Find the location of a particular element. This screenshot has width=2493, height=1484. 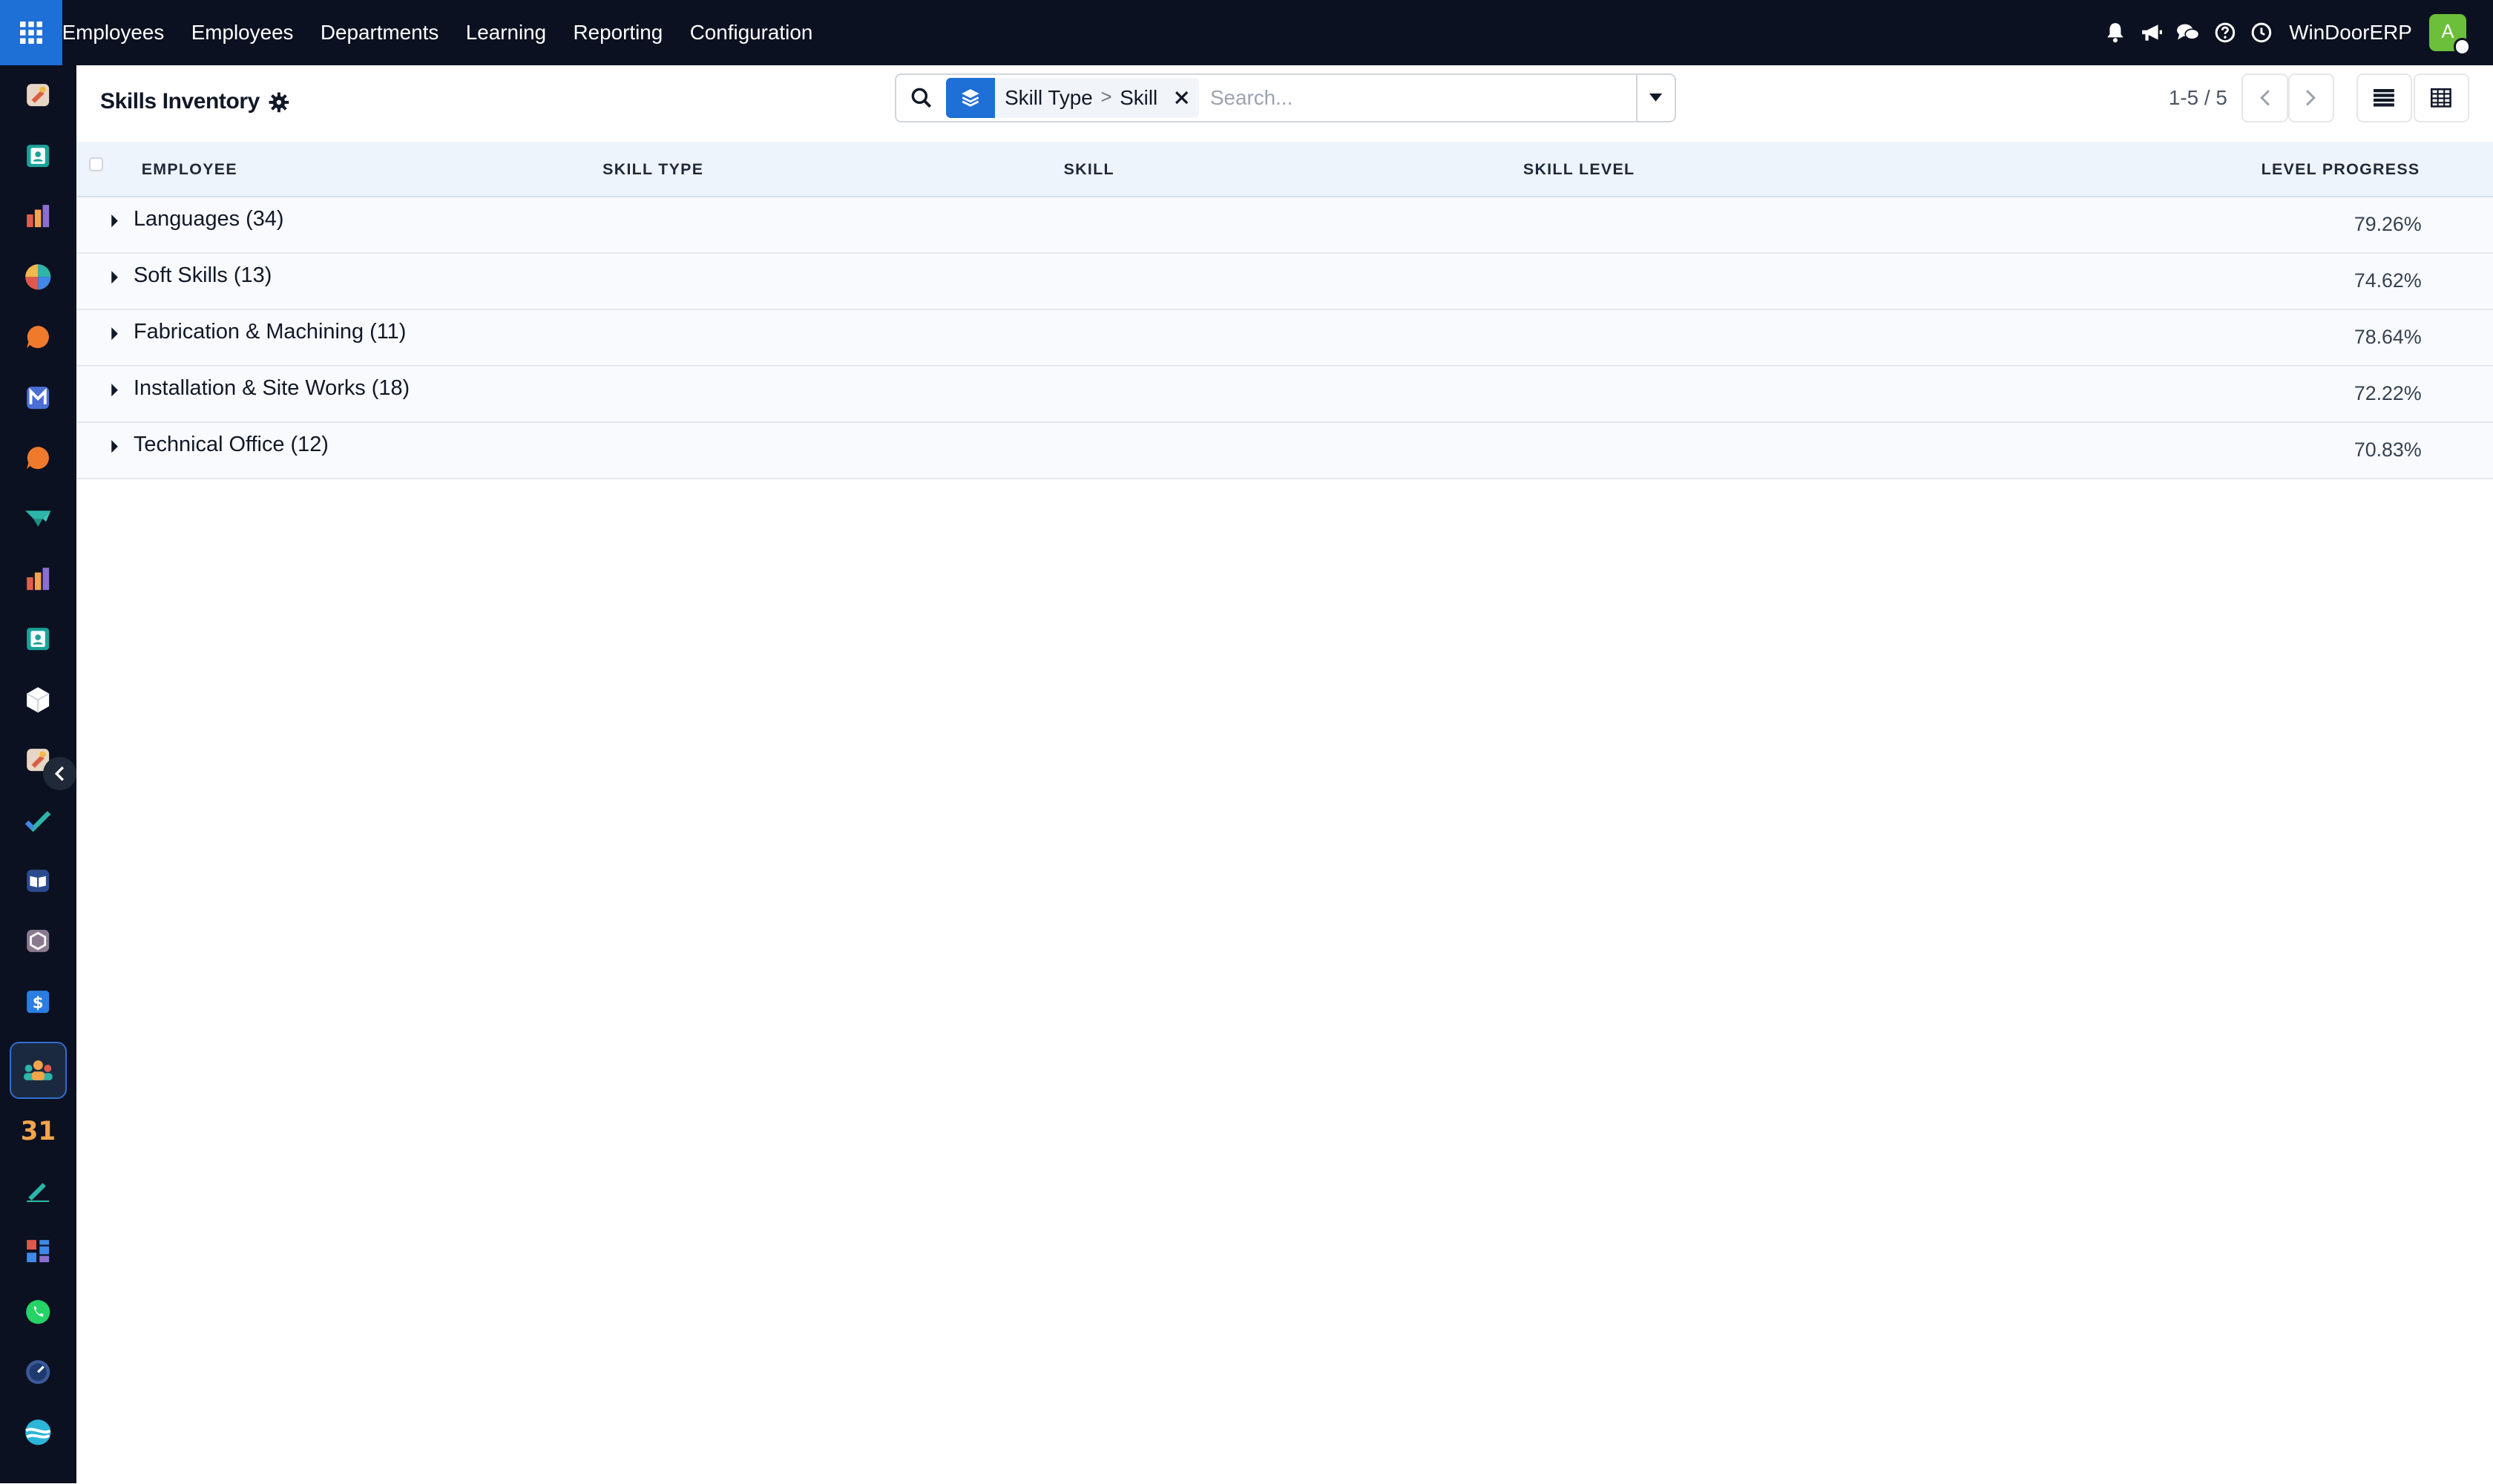

search-bar: Skill Type > Skill is located at coordinates (1285, 97).